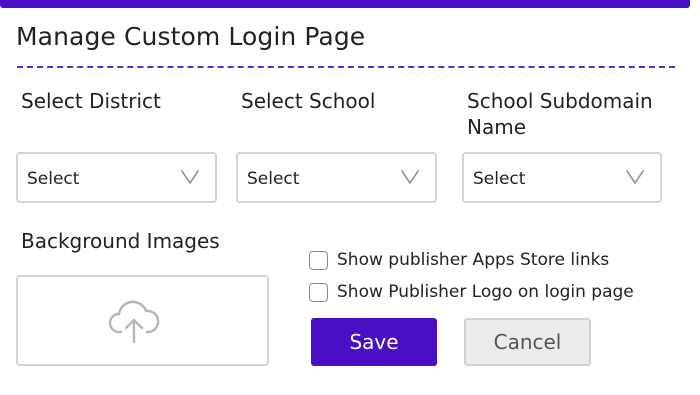 Image resolution: width=700 pixels, height=395 pixels. I want to click on district-select-value: Select, so click(53, 179).